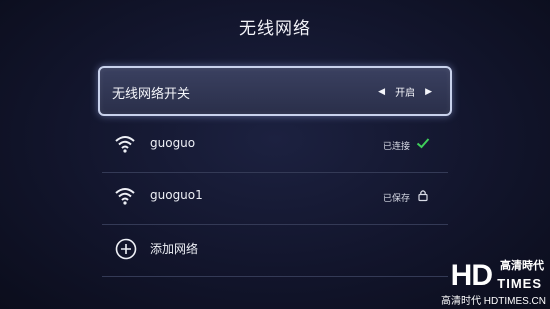  Describe the element at coordinates (396, 147) in the screenshot. I see `network-status: 已连接` at that location.